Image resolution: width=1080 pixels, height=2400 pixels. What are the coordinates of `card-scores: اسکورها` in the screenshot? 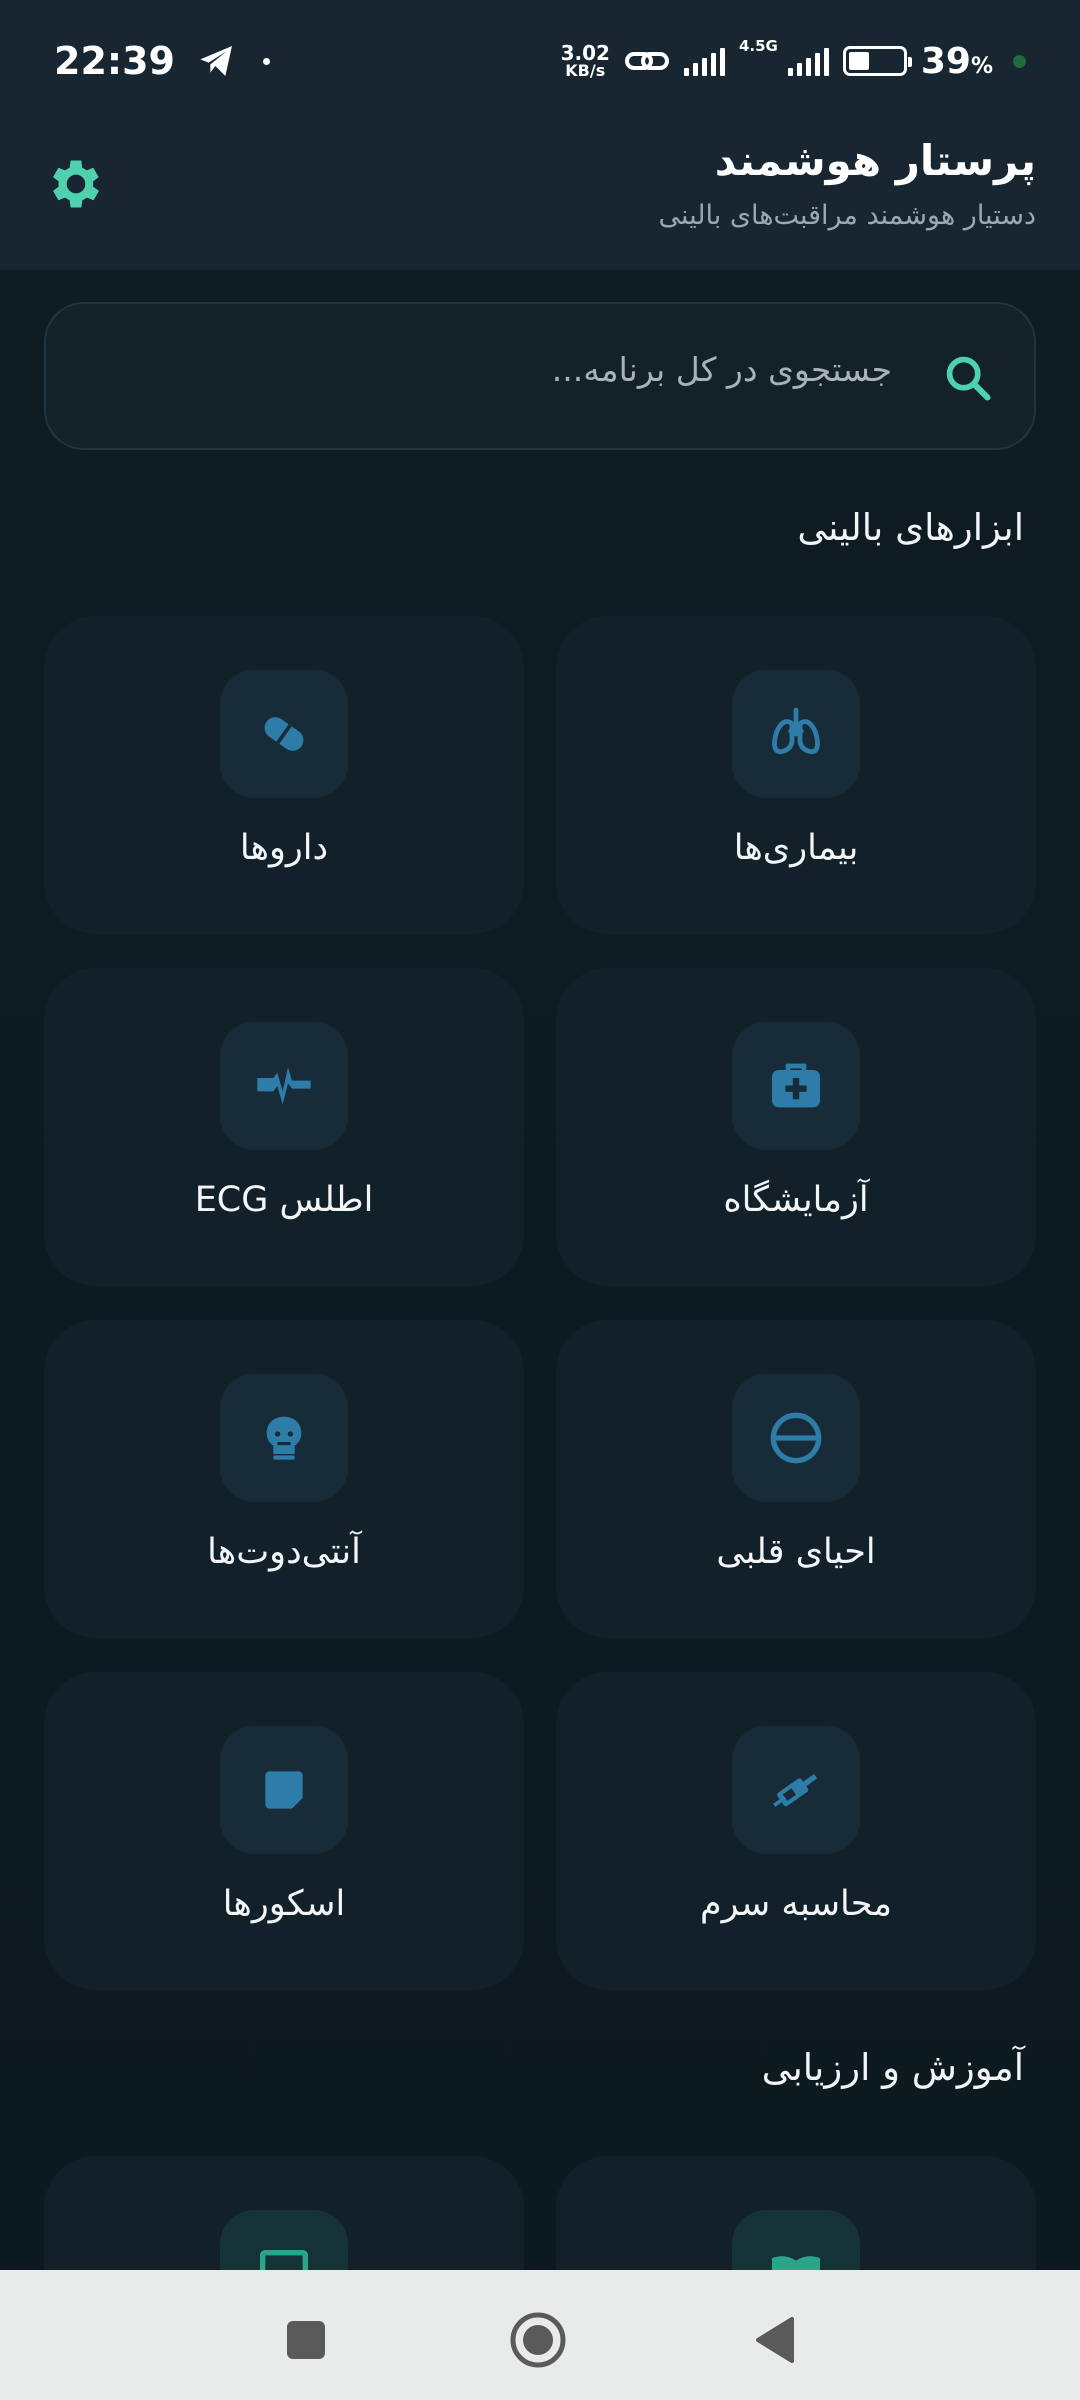 It's located at (284, 1831).